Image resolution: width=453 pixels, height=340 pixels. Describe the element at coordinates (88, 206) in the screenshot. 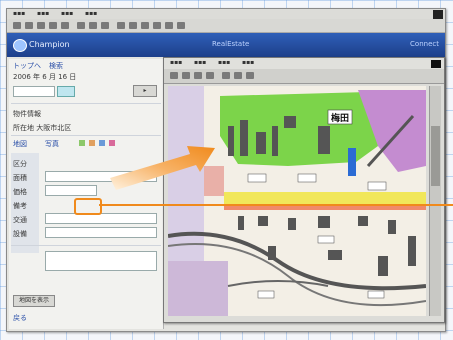

I see `callout-highlight` at that location.